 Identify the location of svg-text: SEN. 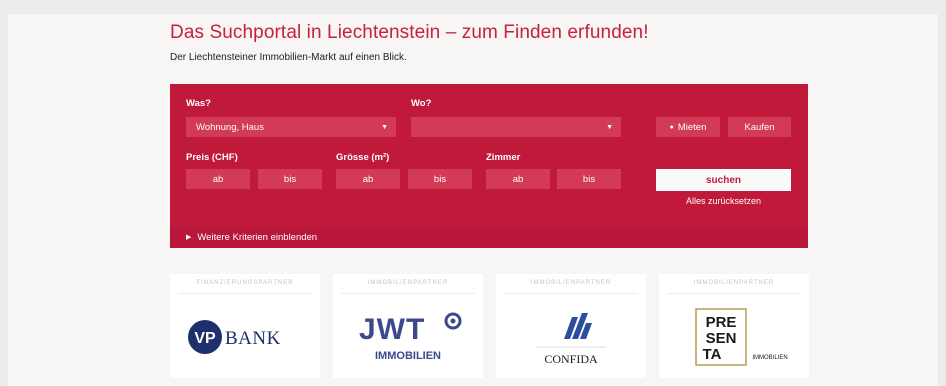
(721, 338).